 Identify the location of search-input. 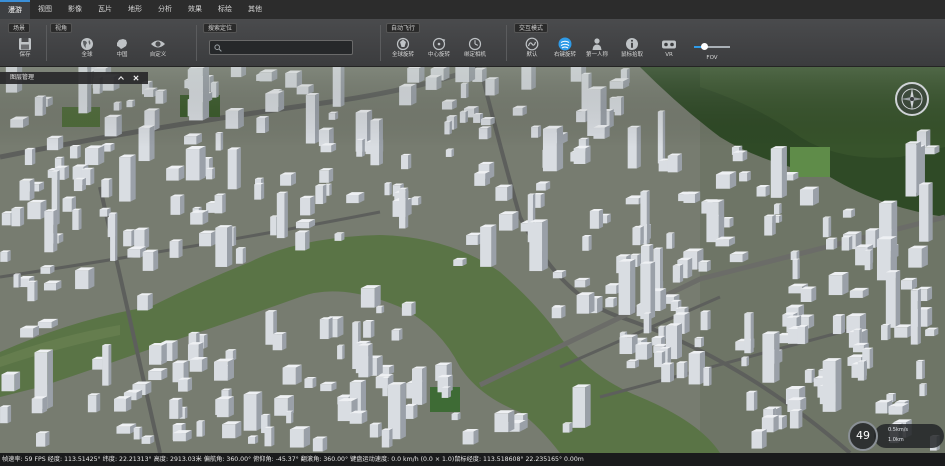
(287, 47).